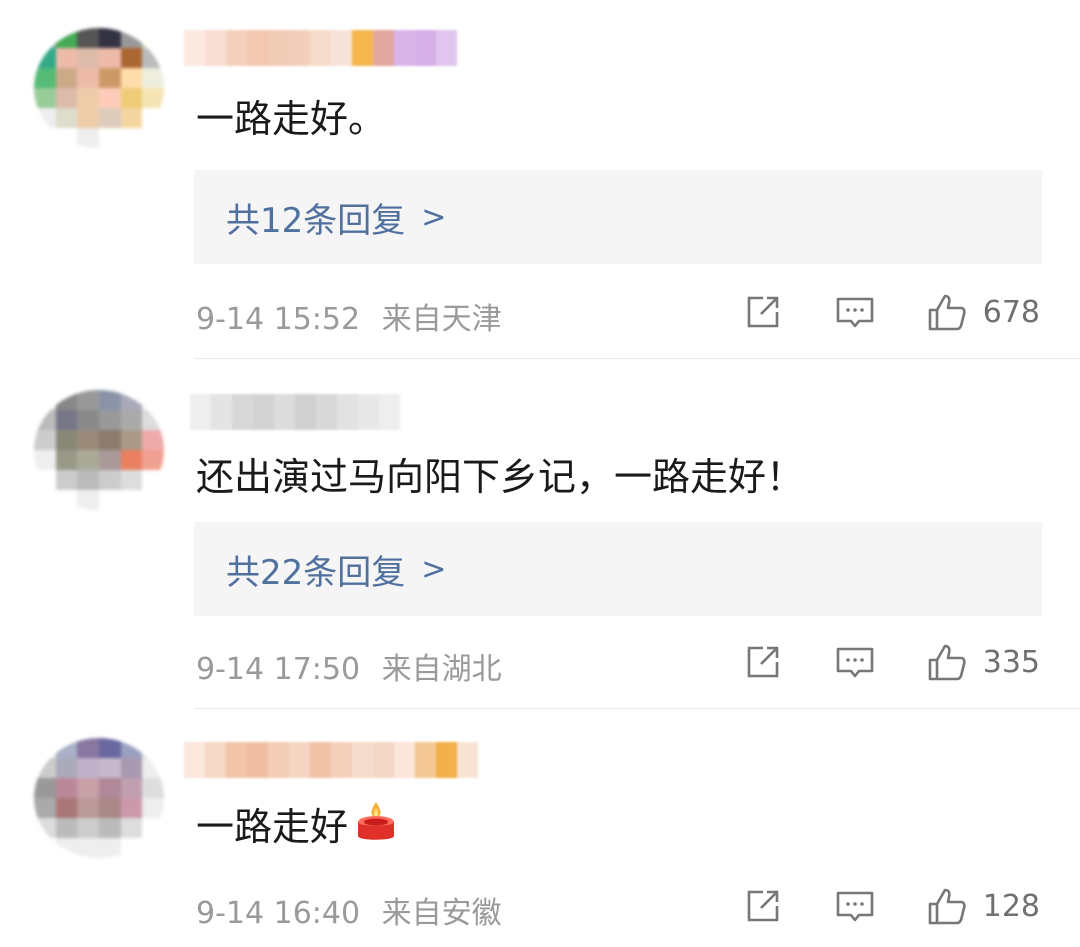 The image size is (1080, 947). What do you see at coordinates (278, 913) in the screenshot?
I see `comment-date: 9-14 16:40` at bounding box center [278, 913].